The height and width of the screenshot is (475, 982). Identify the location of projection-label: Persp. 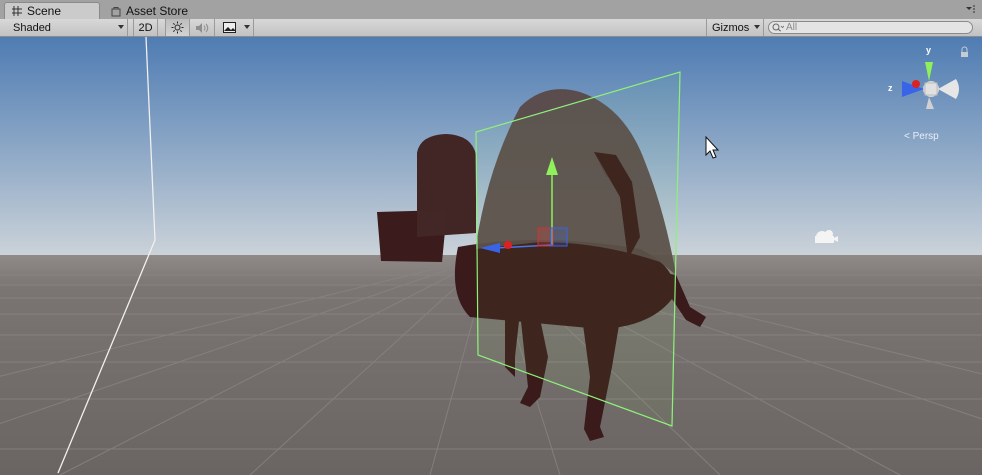
(925, 136).